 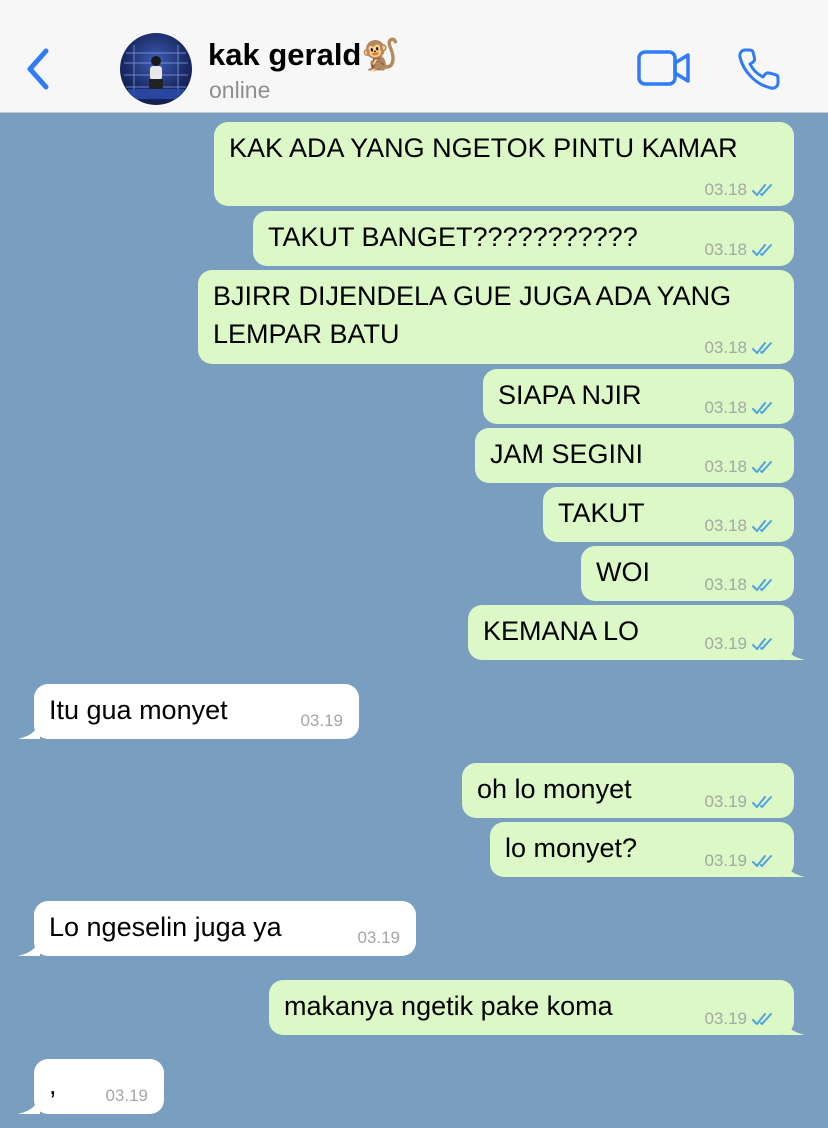 What do you see at coordinates (668, 514) in the screenshot?
I see `outgoing-message: TAKUT 03.18` at bounding box center [668, 514].